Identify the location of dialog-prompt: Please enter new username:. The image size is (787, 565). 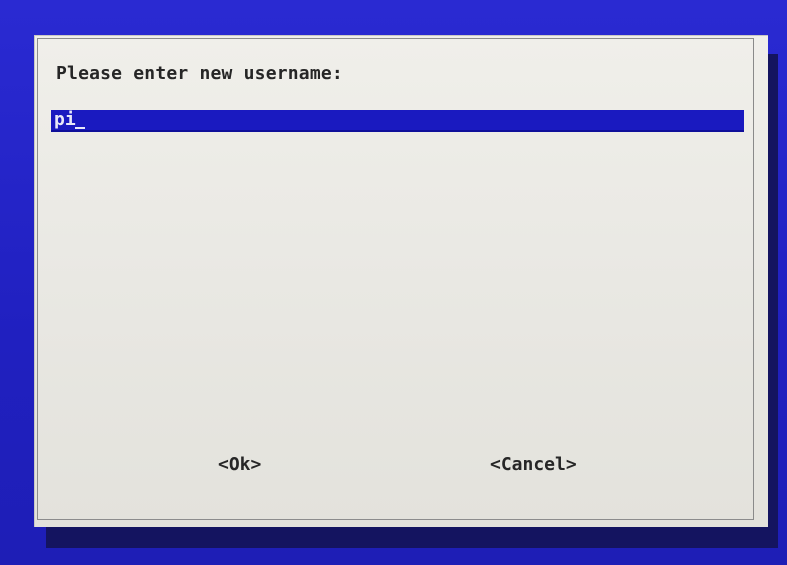
(199, 73).